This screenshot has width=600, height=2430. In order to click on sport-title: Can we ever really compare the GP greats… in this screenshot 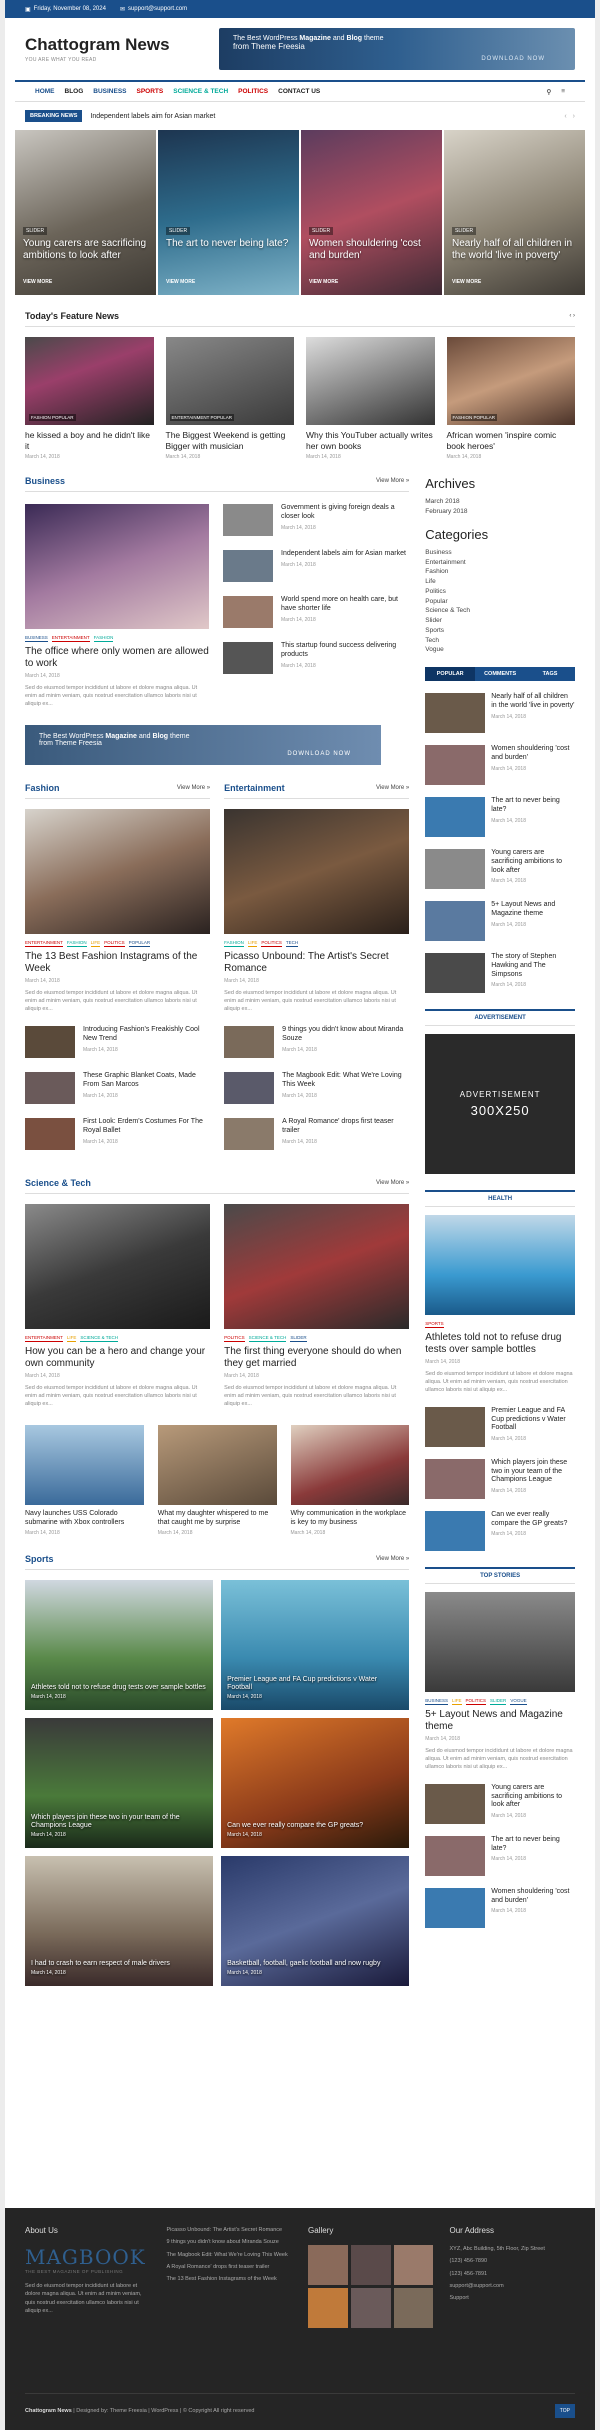, I will do `click(315, 1826)`.